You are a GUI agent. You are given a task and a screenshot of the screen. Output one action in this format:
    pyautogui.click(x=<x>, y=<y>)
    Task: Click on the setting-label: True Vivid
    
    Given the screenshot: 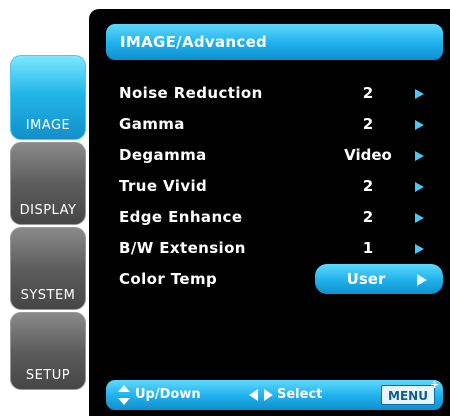 What is the action you would take?
    pyautogui.click(x=163, y=186)
    